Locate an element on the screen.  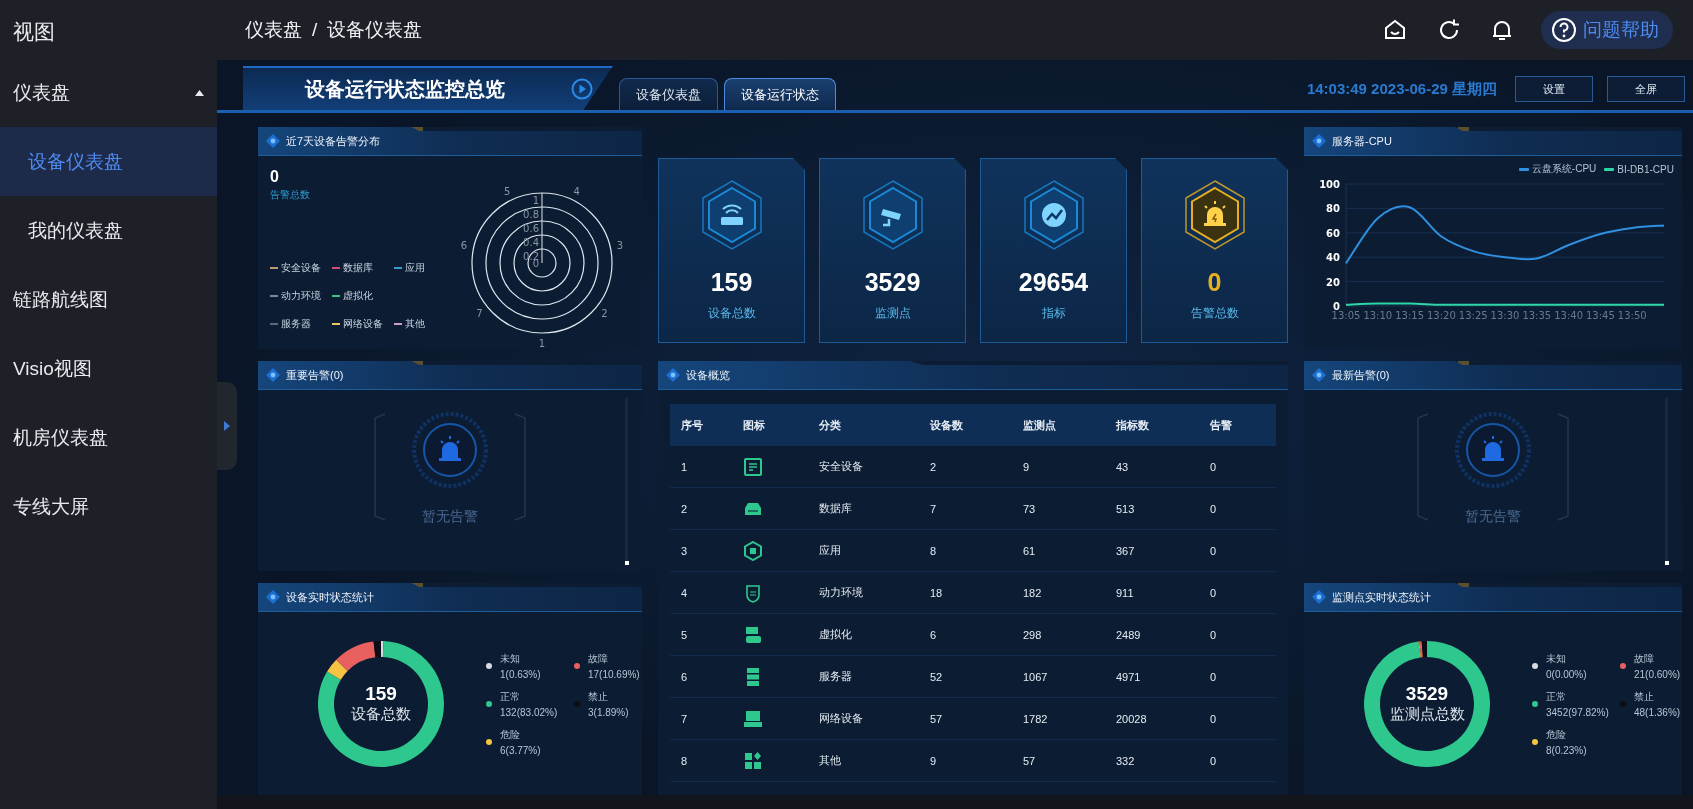
panel-title: 设备实时状态统计 is located at coordinates (330, 597).